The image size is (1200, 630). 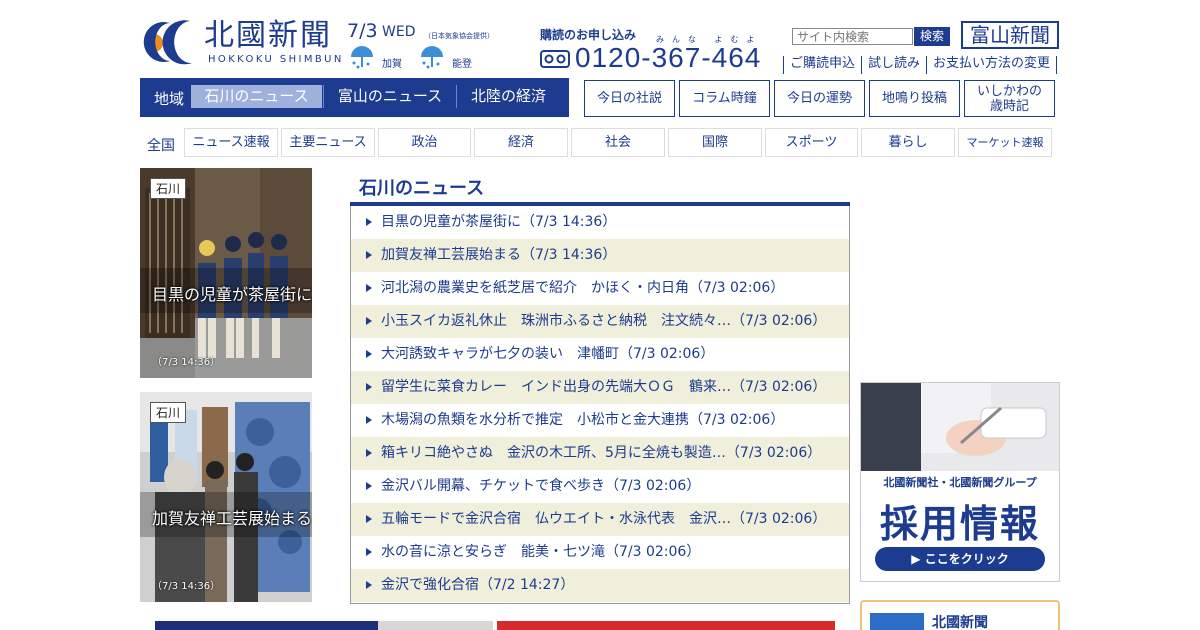 I want to click on category-market-news: マーケット速報, so click(x=1005, y=142).